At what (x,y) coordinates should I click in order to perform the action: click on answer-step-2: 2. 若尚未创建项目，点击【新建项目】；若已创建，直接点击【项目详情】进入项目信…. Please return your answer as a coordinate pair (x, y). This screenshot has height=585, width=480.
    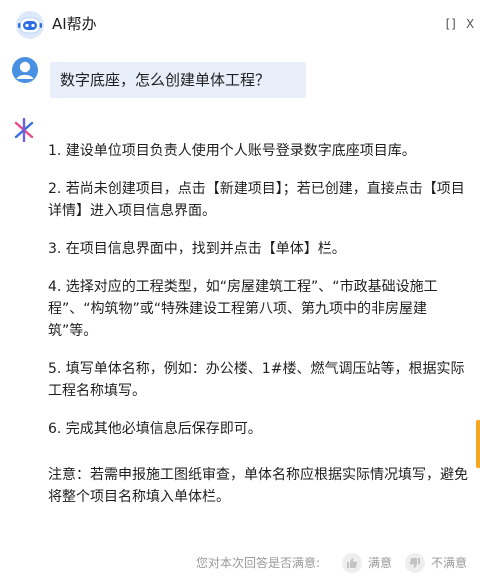
    Looking at the image, I should click on (256, 200).